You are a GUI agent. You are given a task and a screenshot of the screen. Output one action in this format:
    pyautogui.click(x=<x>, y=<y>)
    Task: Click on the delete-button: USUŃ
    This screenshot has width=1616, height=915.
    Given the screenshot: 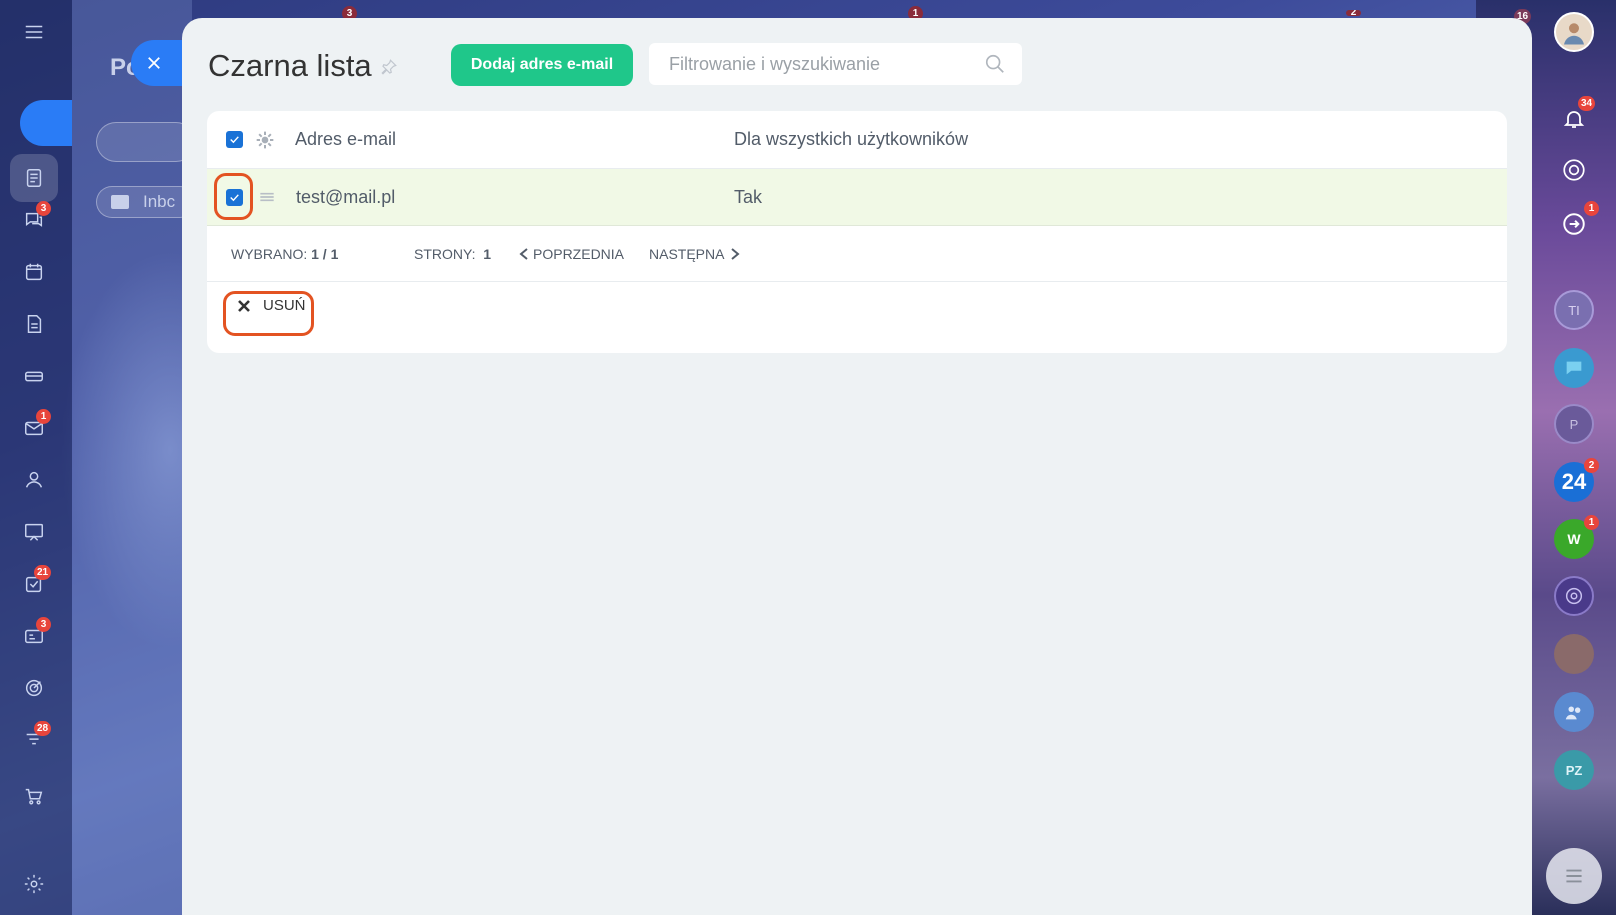 What is the action you would take?
    pyautogui.click(x=271, y=305)
    